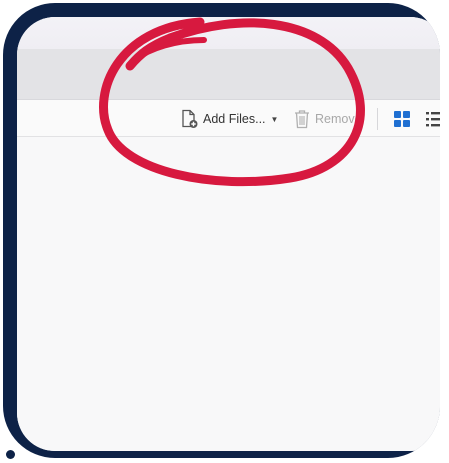 Image resolution: width=449 pixels, height=463 pixels. Describe the element at coordinates (302, 119) in the screenshot. I see `trash-icon` at that location.